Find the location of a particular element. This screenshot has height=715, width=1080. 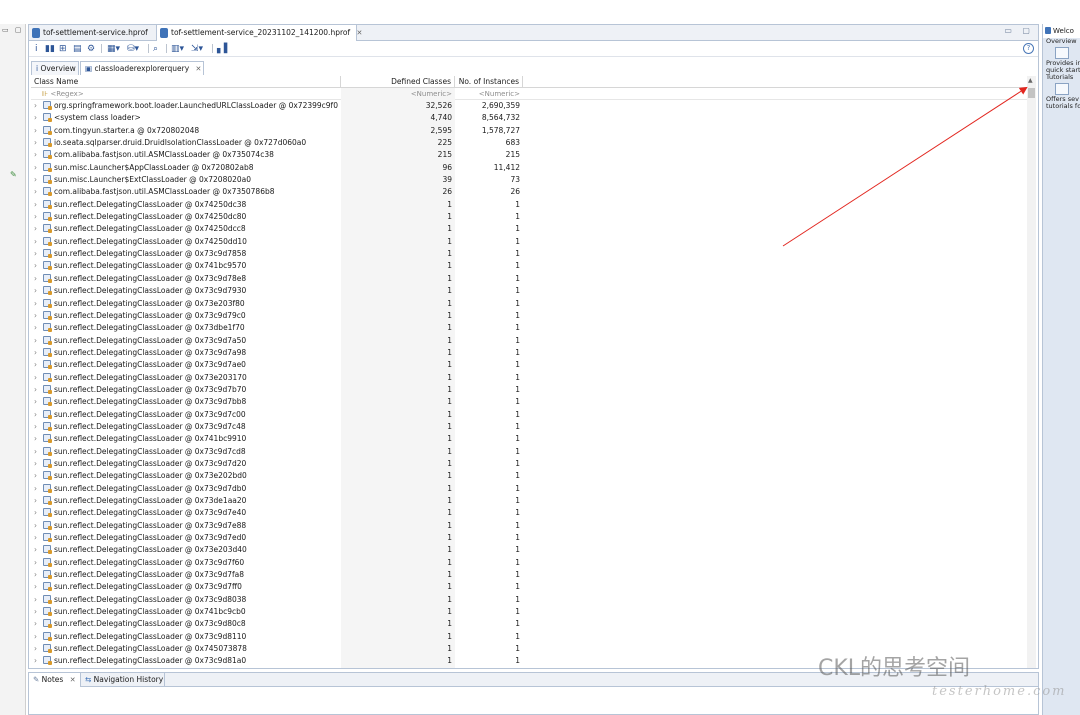

histogram-icon: ▮▮ is located at coordinates (50, 49).